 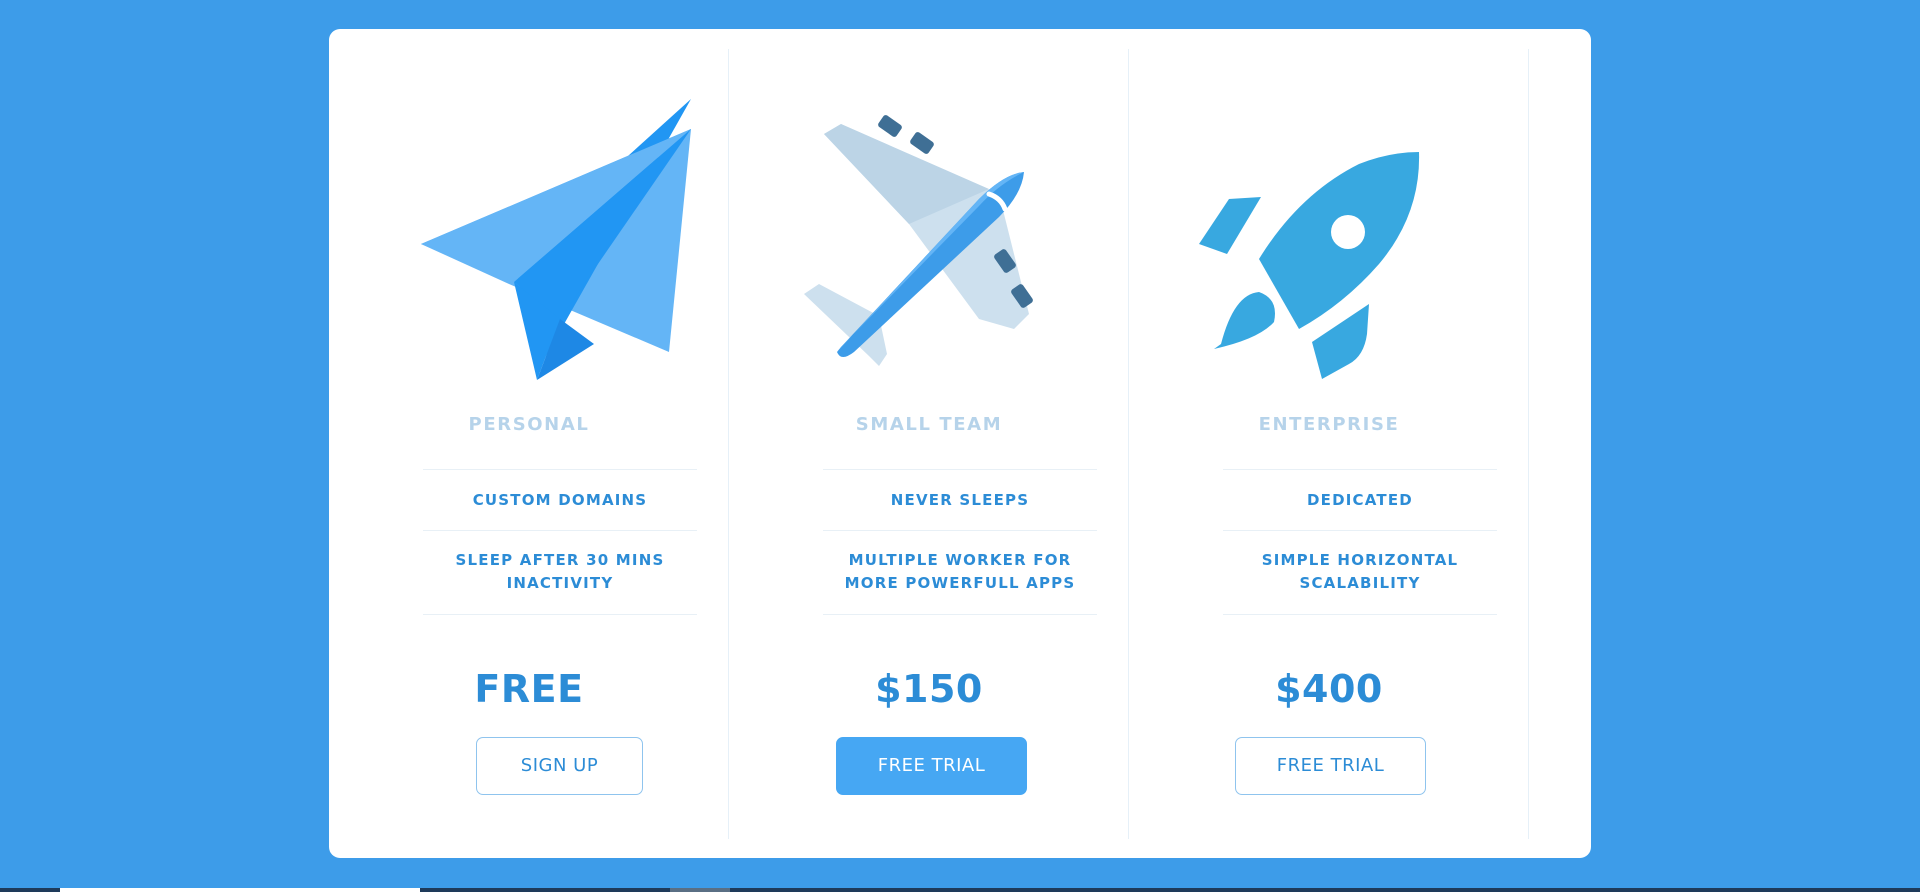 What do you see at coordinates (529, 239) in the screenshot?
I see `paper-plane-icon` at bounding box center [529, 239].